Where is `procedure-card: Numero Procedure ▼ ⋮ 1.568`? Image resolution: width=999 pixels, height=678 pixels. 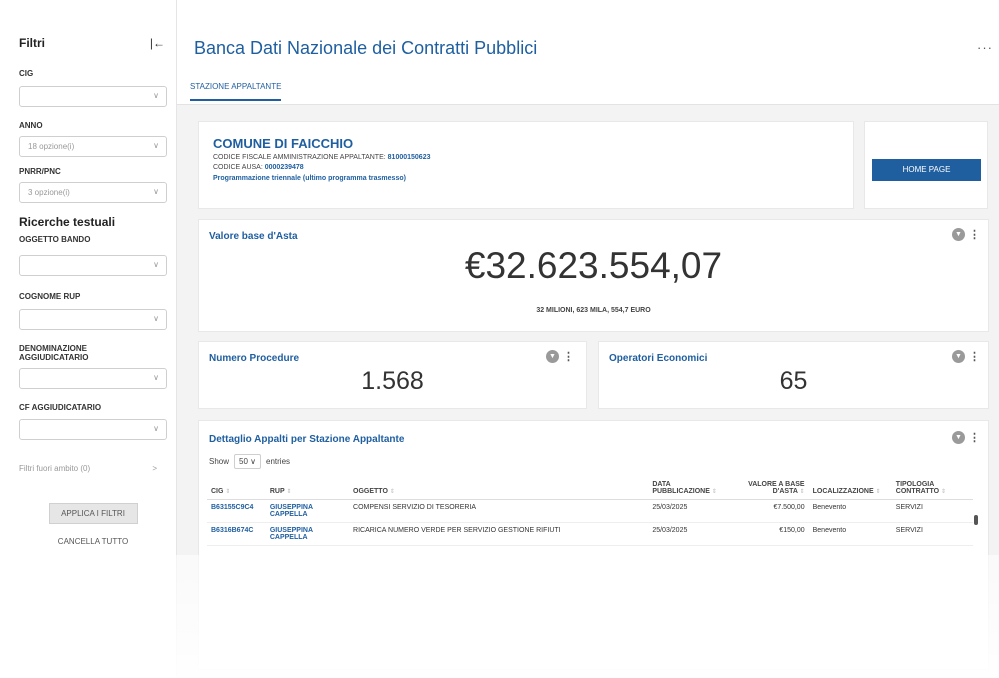 procedure-card: Numero Procedure ▼ ⋮ 1.568 is located at coordinates (392, 375).